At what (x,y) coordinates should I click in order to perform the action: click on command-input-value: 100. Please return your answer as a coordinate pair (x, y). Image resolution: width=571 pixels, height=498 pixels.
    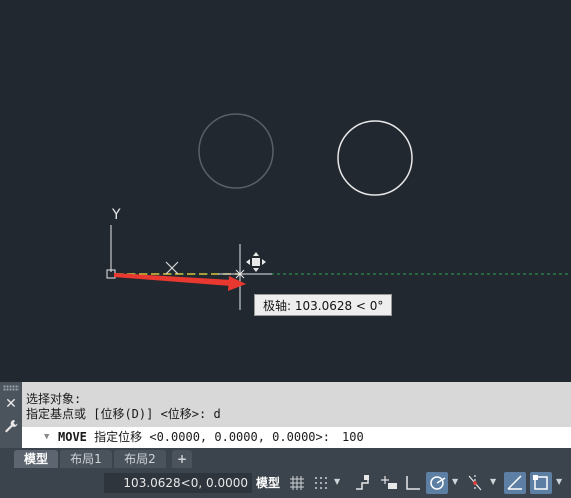
    Looking at the image, I should click on (353, 437).